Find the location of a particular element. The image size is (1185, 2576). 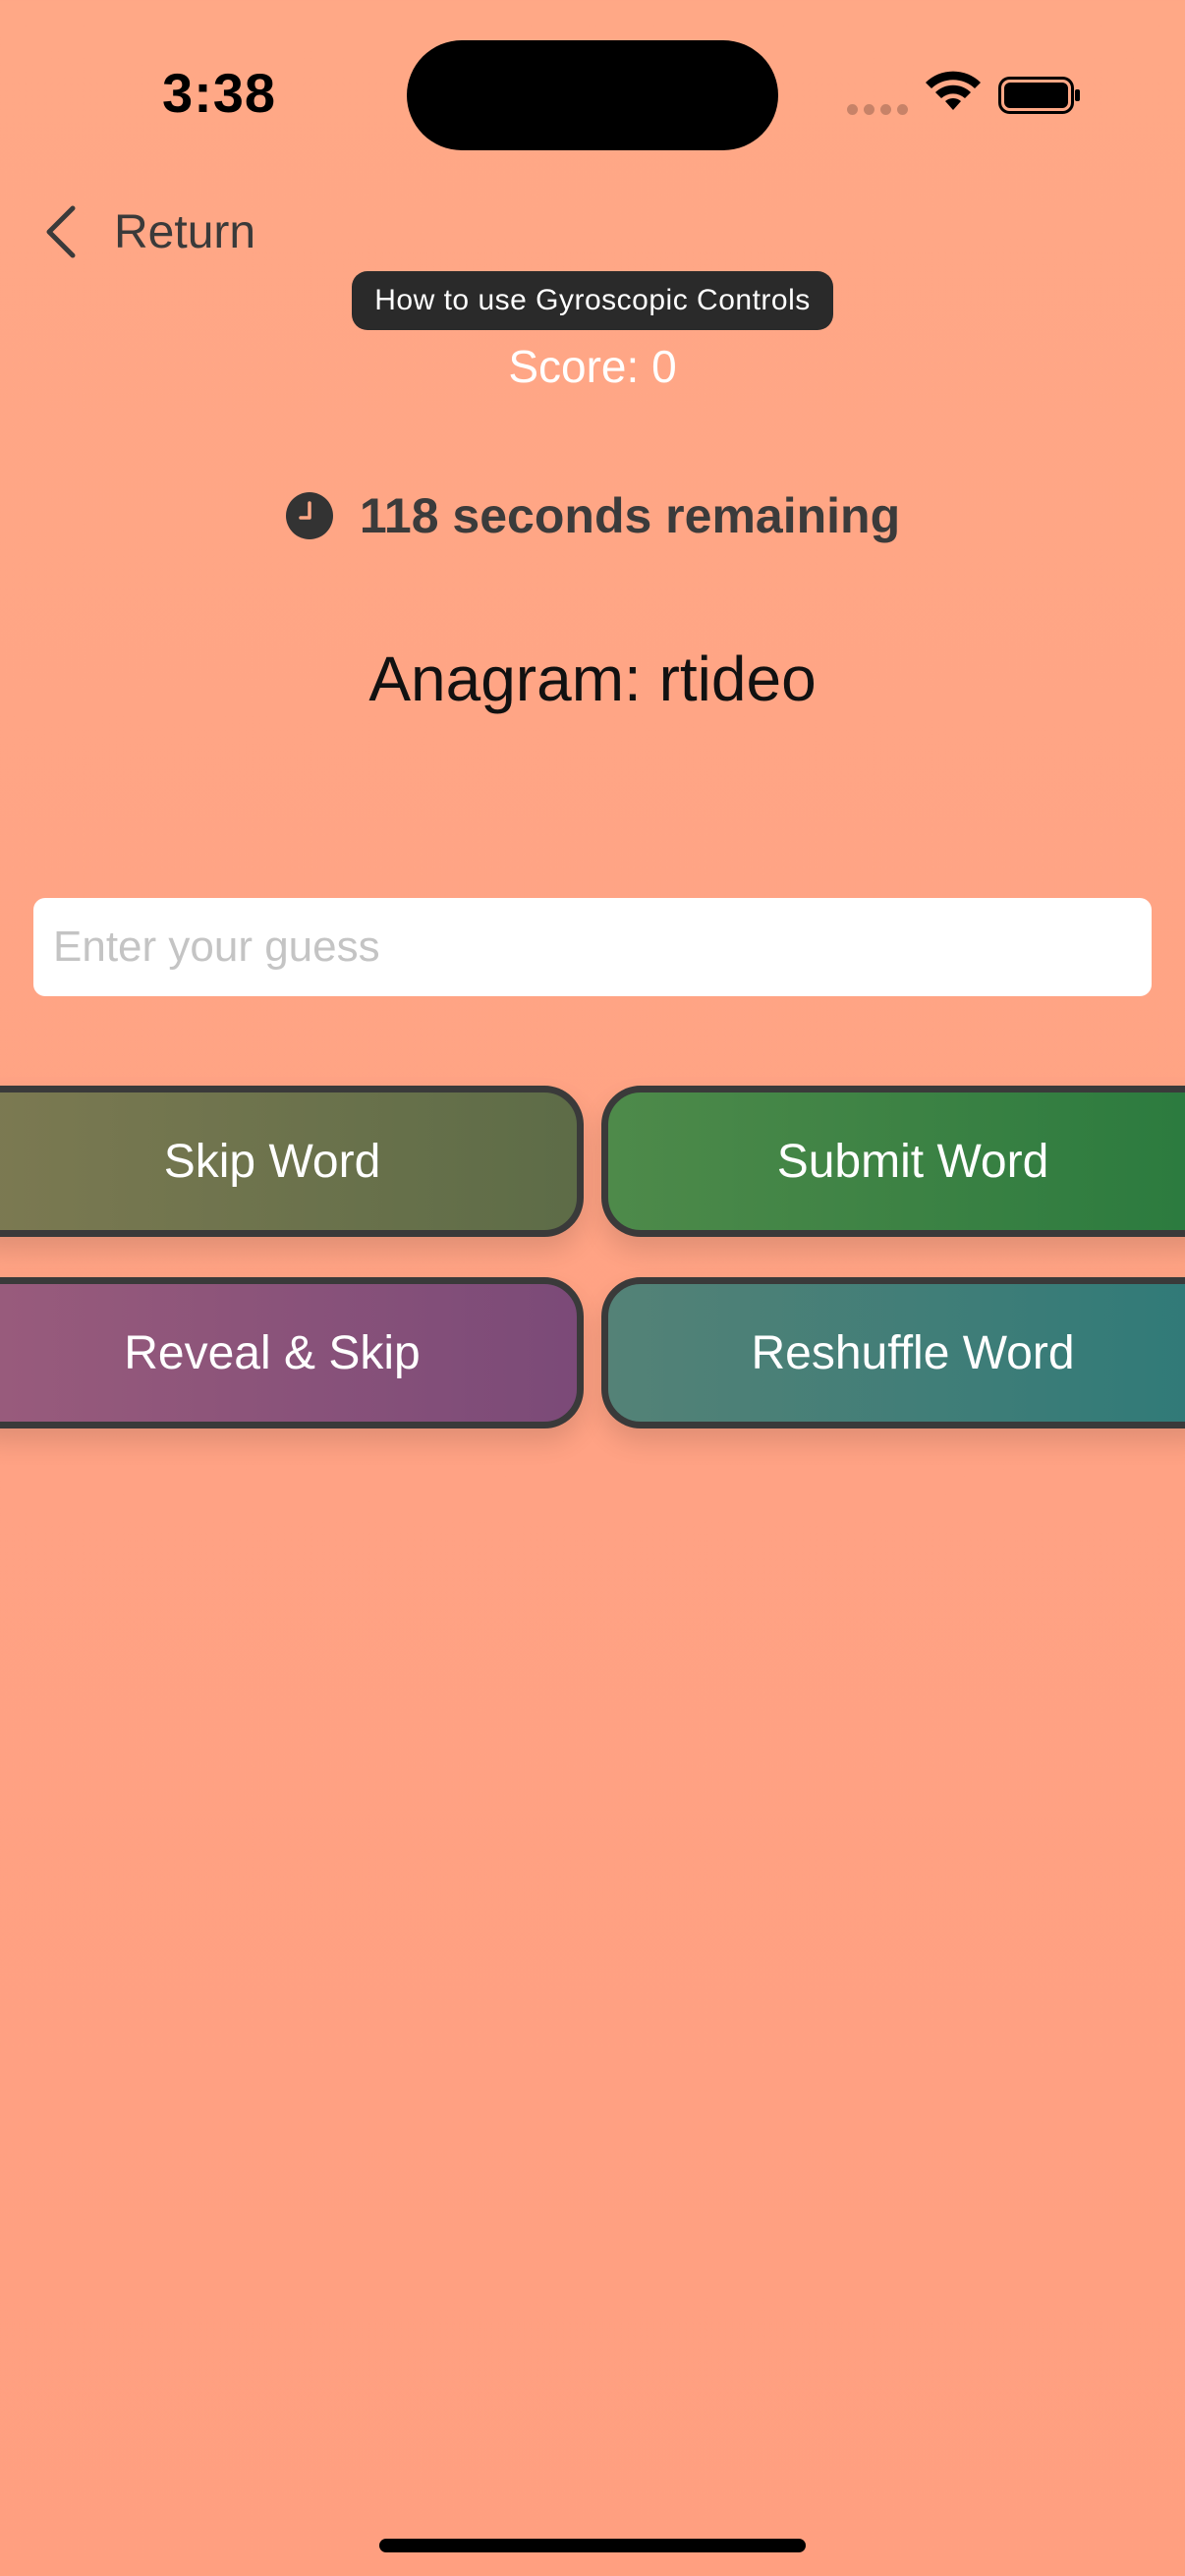

home-indicator is located at coordinates (592, 2545).